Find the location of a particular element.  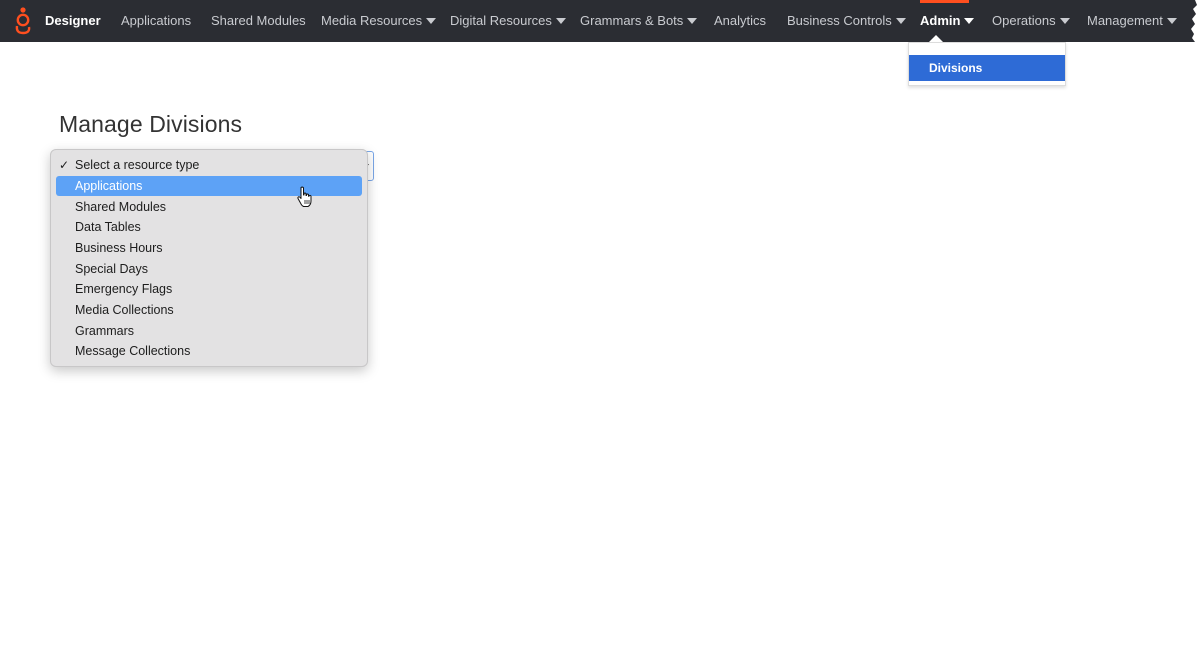

nav-analytics: Analytics is located at coordinates (740, 20).